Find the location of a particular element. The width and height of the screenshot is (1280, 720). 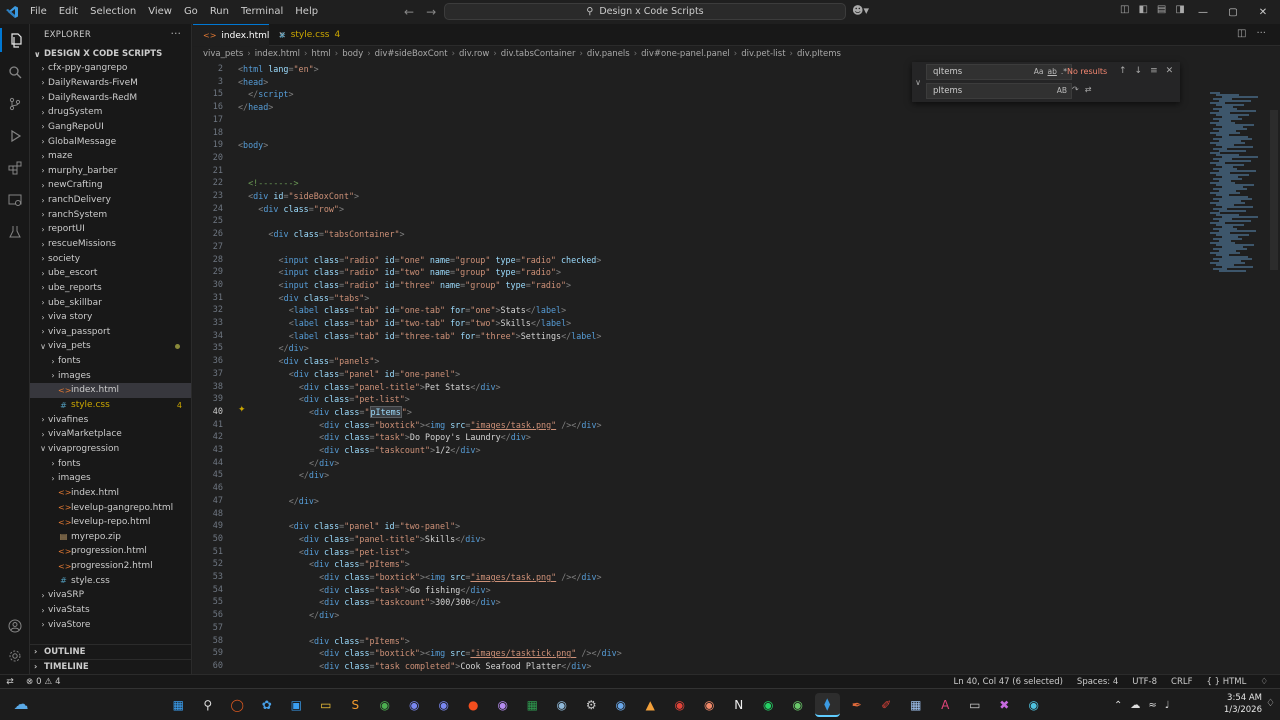

figma-icon: ● is located at coordinates (473, 705).